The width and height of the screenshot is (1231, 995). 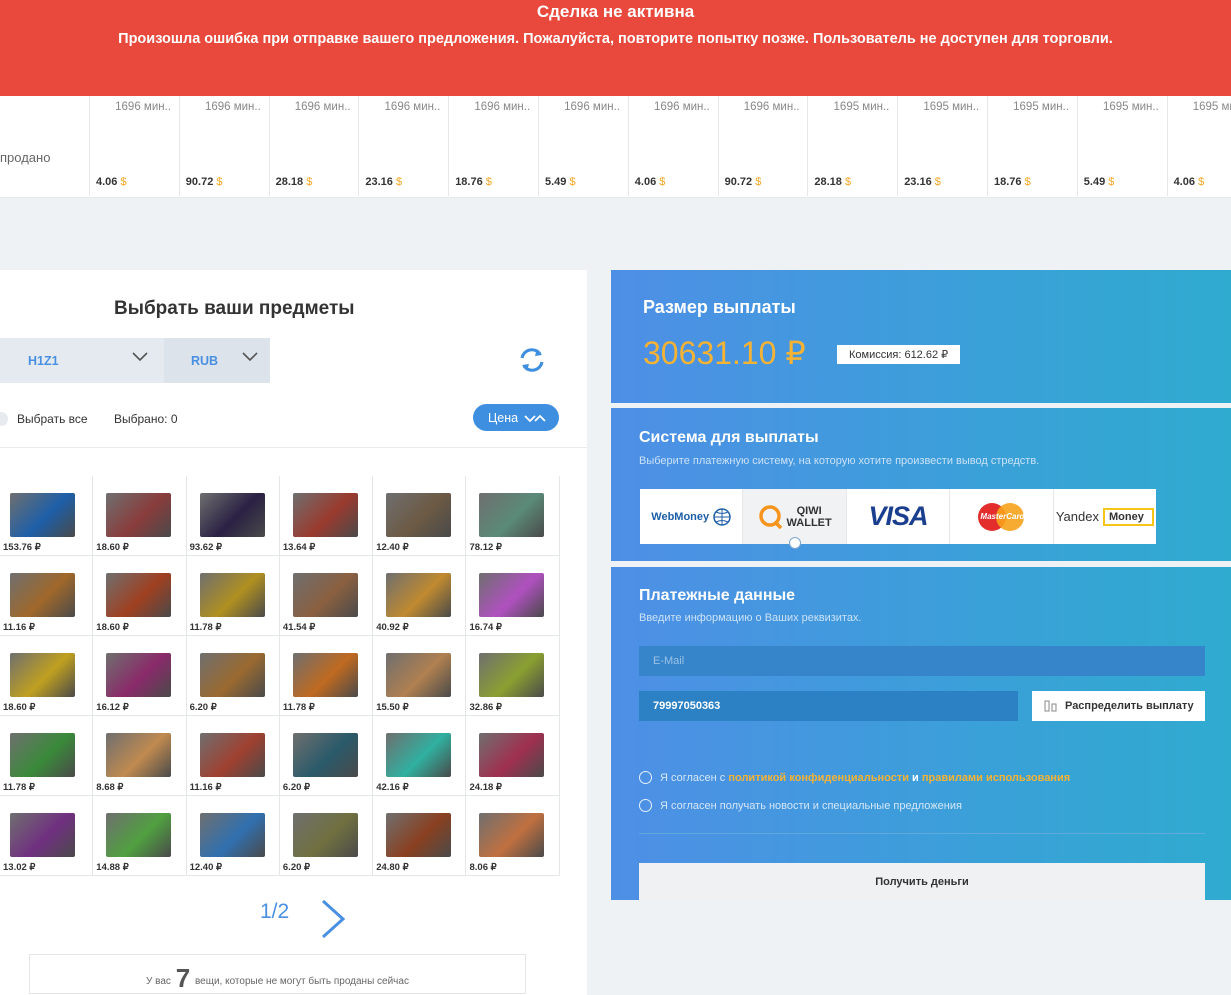 I want to click on sold-price: 4.06 $, so click(x=650, y=182).